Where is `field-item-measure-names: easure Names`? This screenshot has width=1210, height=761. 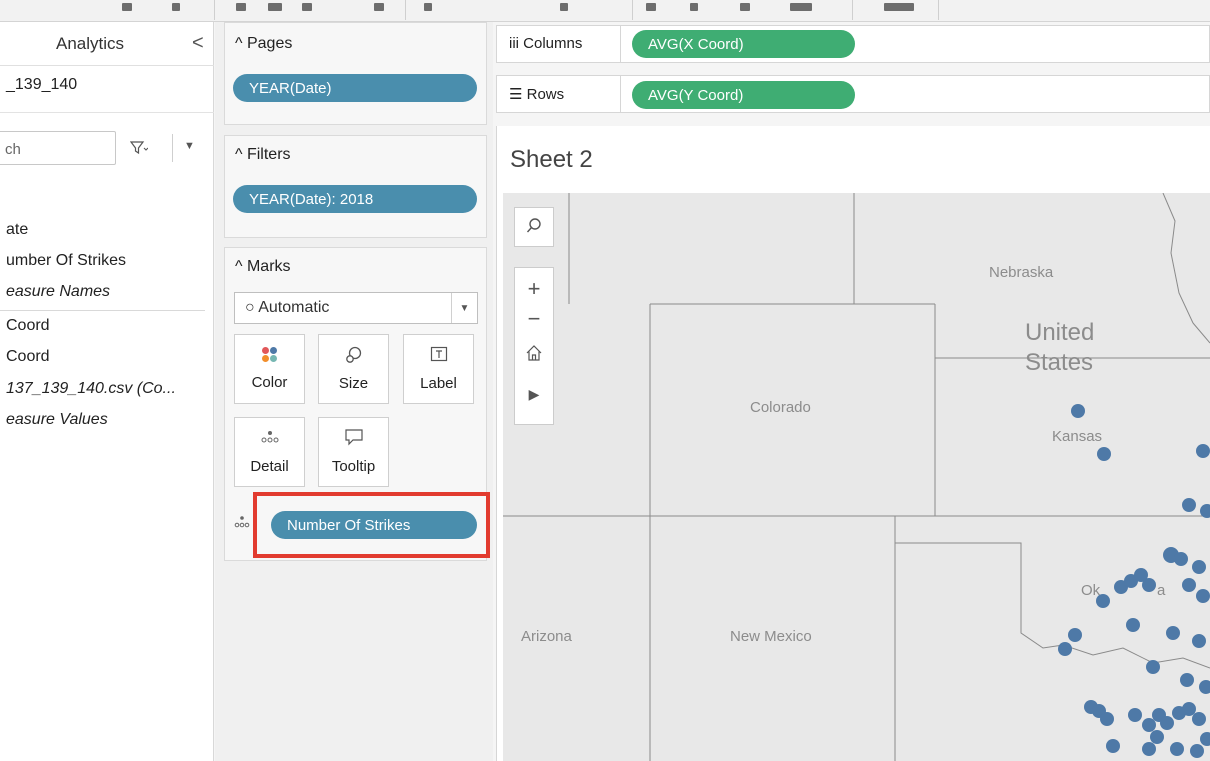
field-item-measure-names: easure Names is located at coordinates (58, 292).